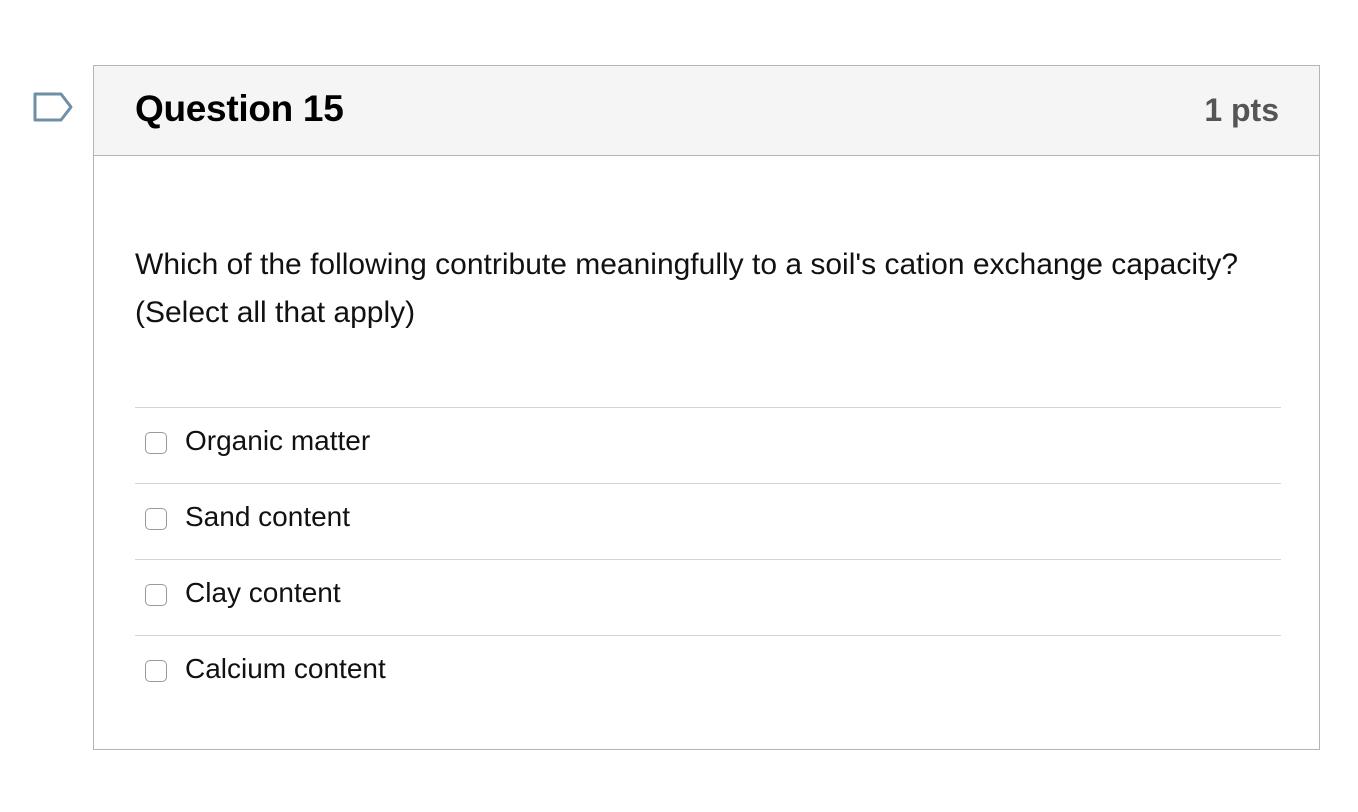 The width and height of the screenshot is (1358, 812). I want to click on answer-option-sand-content: Sand content, so click(708, 521).